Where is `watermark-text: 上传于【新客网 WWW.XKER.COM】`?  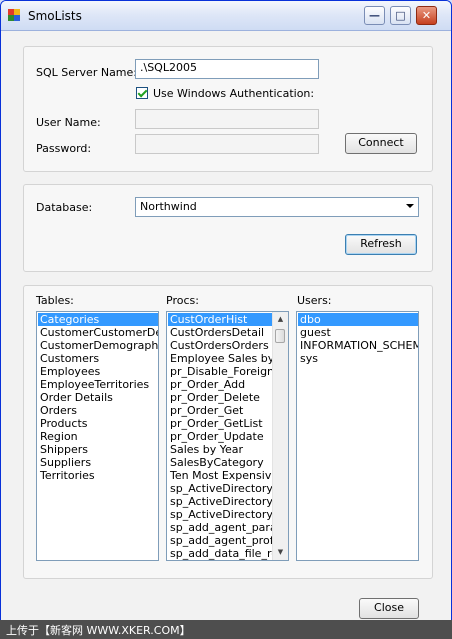
watermark-text: 上传于【新客网 WWW.XKER.COM】 is located at coordinates (98, 630).